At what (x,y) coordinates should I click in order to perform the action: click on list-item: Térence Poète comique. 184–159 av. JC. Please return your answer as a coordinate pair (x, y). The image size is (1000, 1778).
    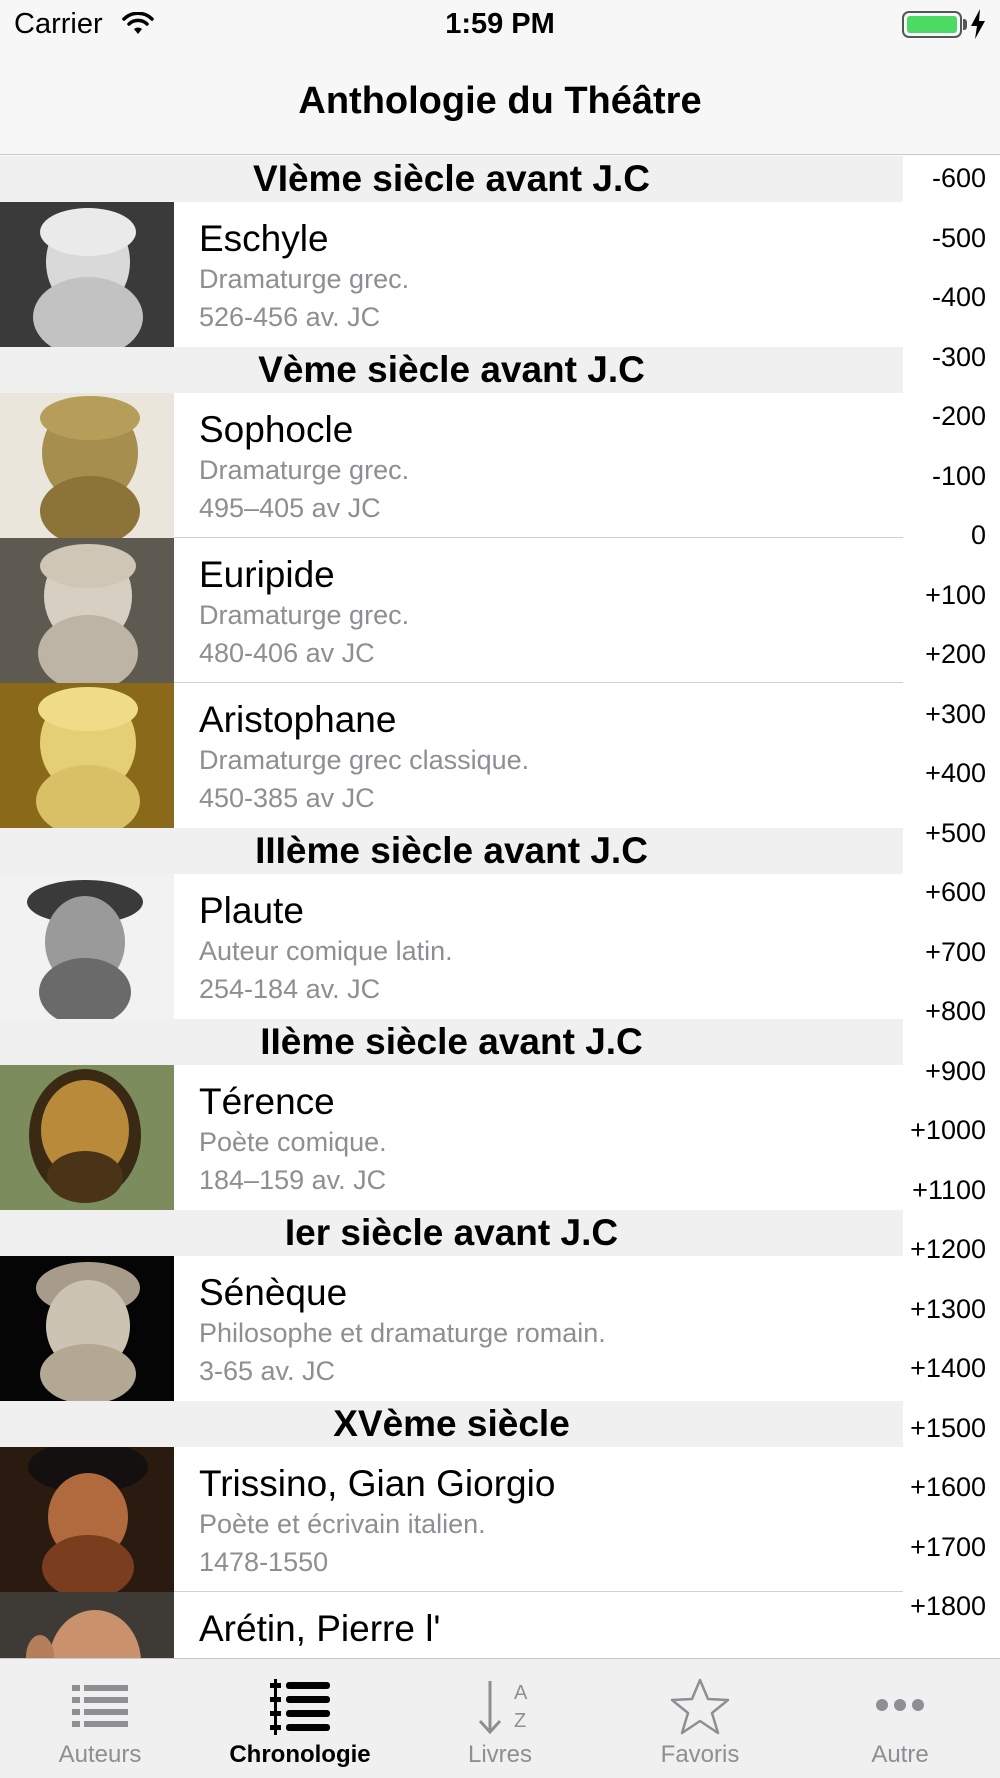
    Looking at the image, I should click on (451, 1137).